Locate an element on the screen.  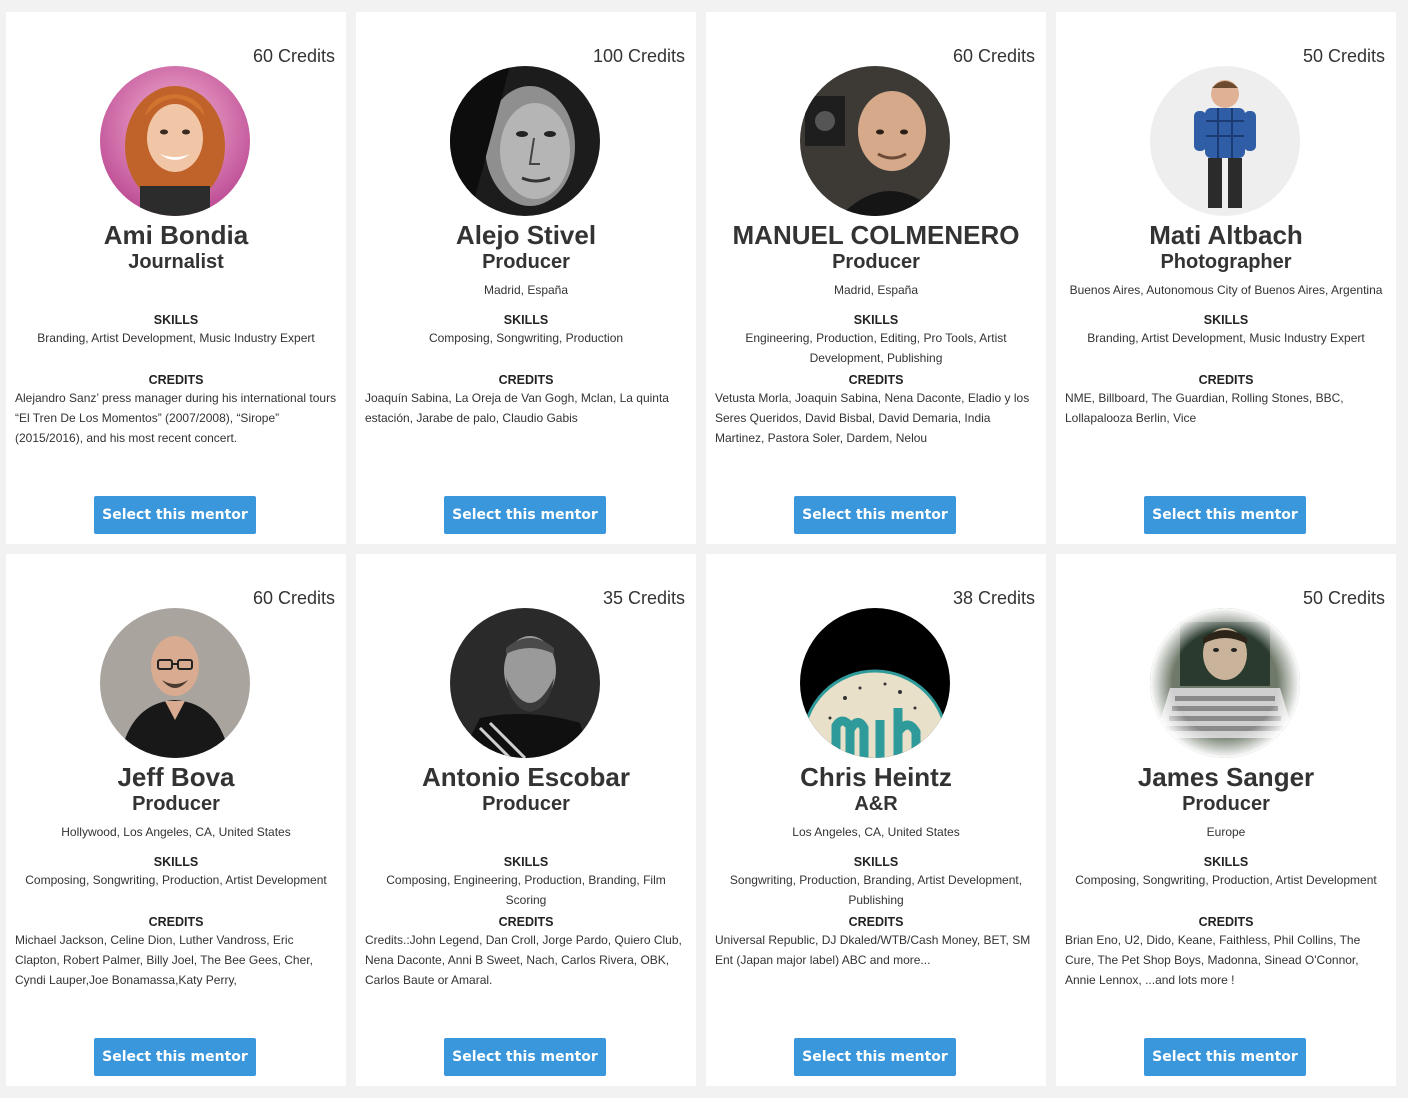
bald-man-portrait-image is located at coordinates (875, 141).